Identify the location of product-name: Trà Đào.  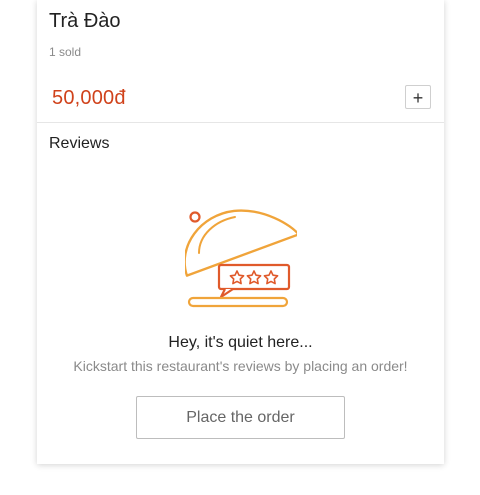
(85, 21).